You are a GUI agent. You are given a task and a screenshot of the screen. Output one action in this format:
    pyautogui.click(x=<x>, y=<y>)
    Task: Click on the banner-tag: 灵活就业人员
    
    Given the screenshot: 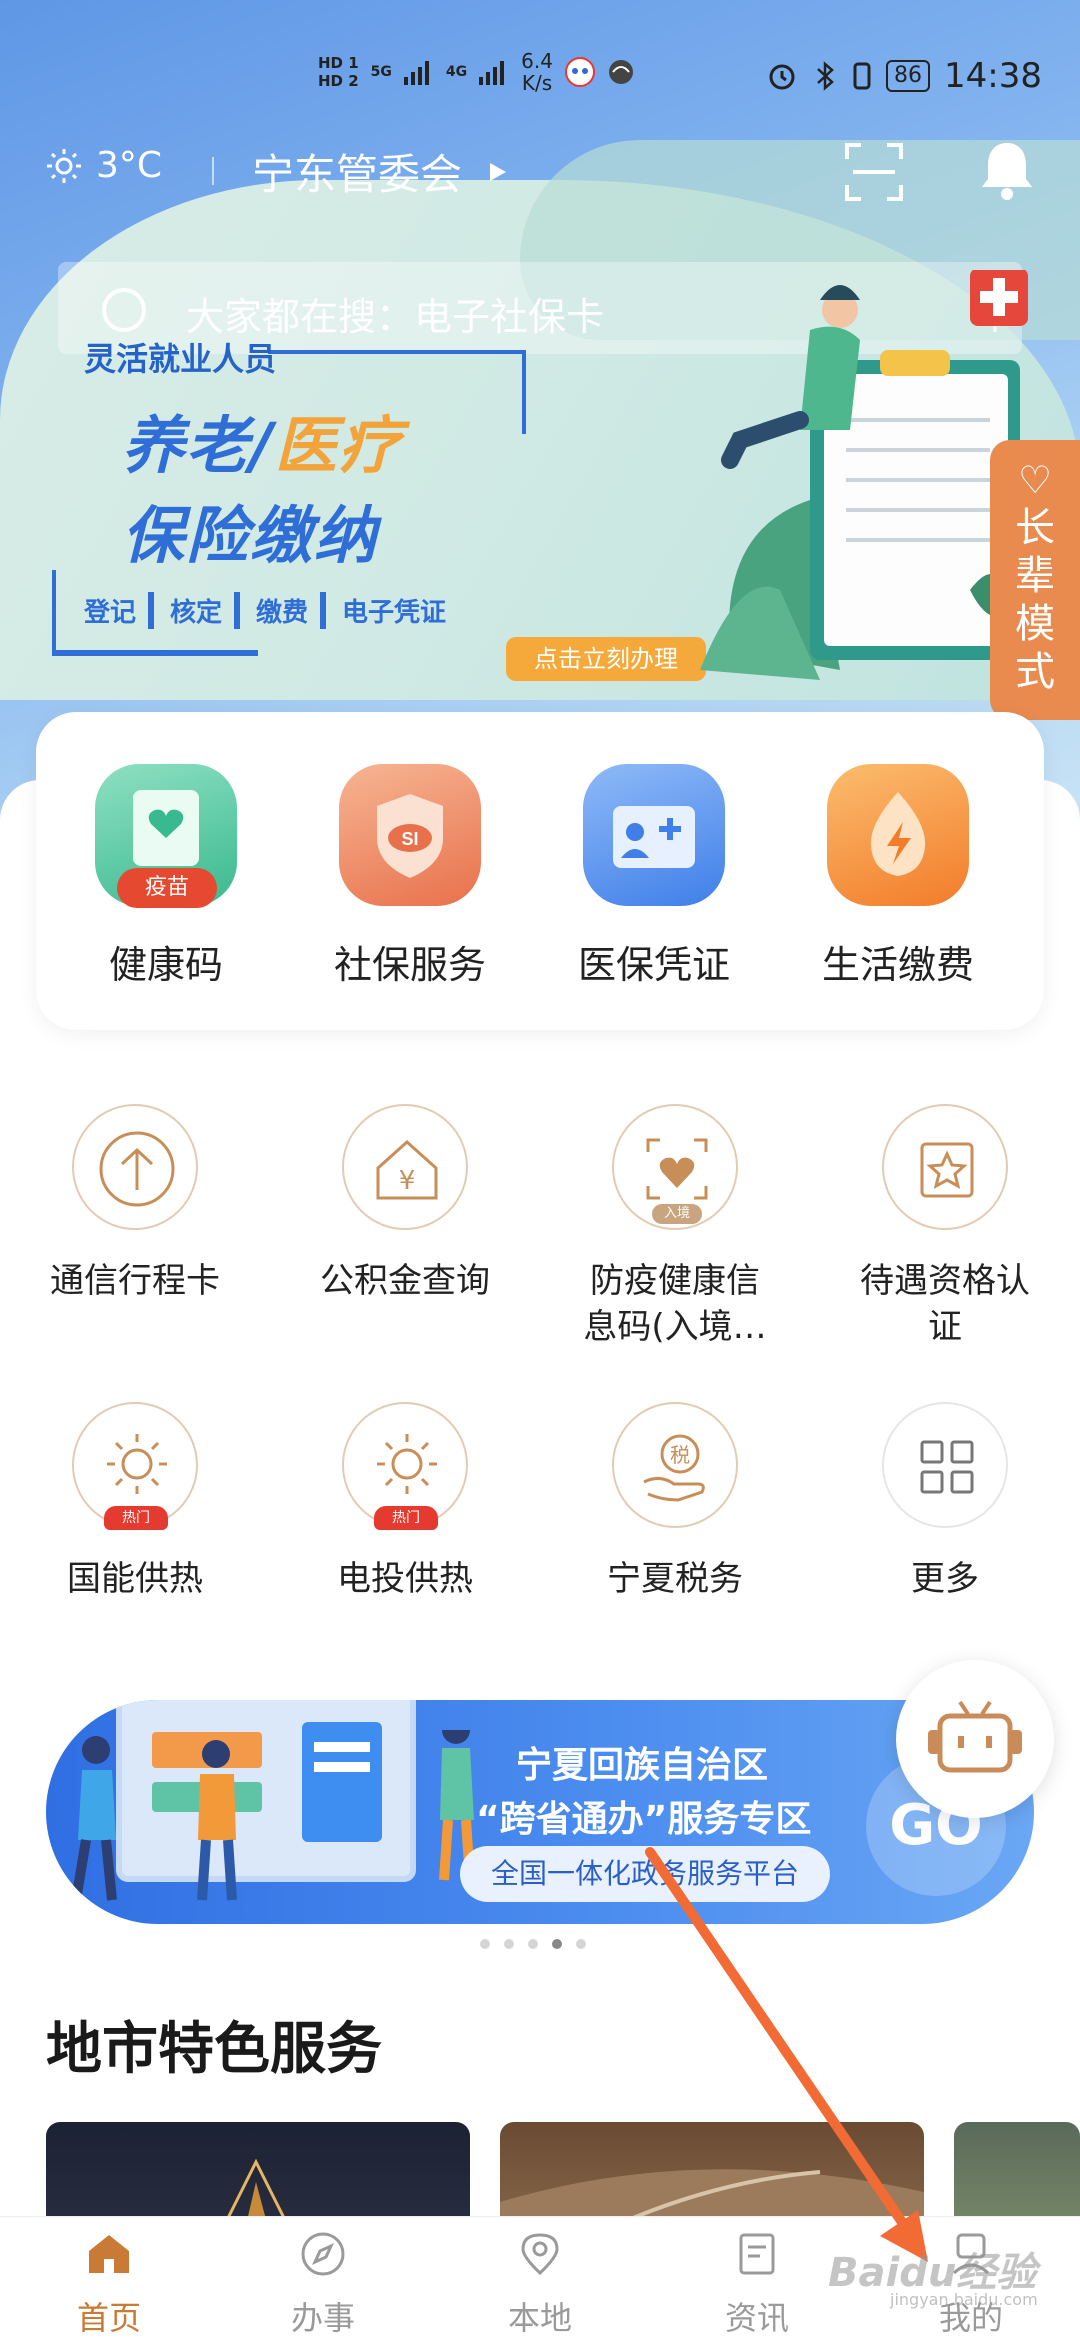 What is the action you would take?
    pyautogui.click(x=180, y=359)
    